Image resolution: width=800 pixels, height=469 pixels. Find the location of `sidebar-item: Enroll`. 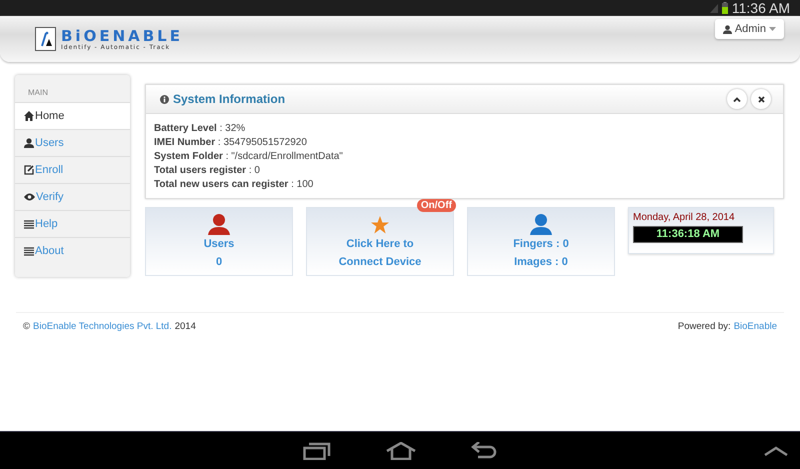

sidebar-item: Enroll is located at coordinates (72, 169).